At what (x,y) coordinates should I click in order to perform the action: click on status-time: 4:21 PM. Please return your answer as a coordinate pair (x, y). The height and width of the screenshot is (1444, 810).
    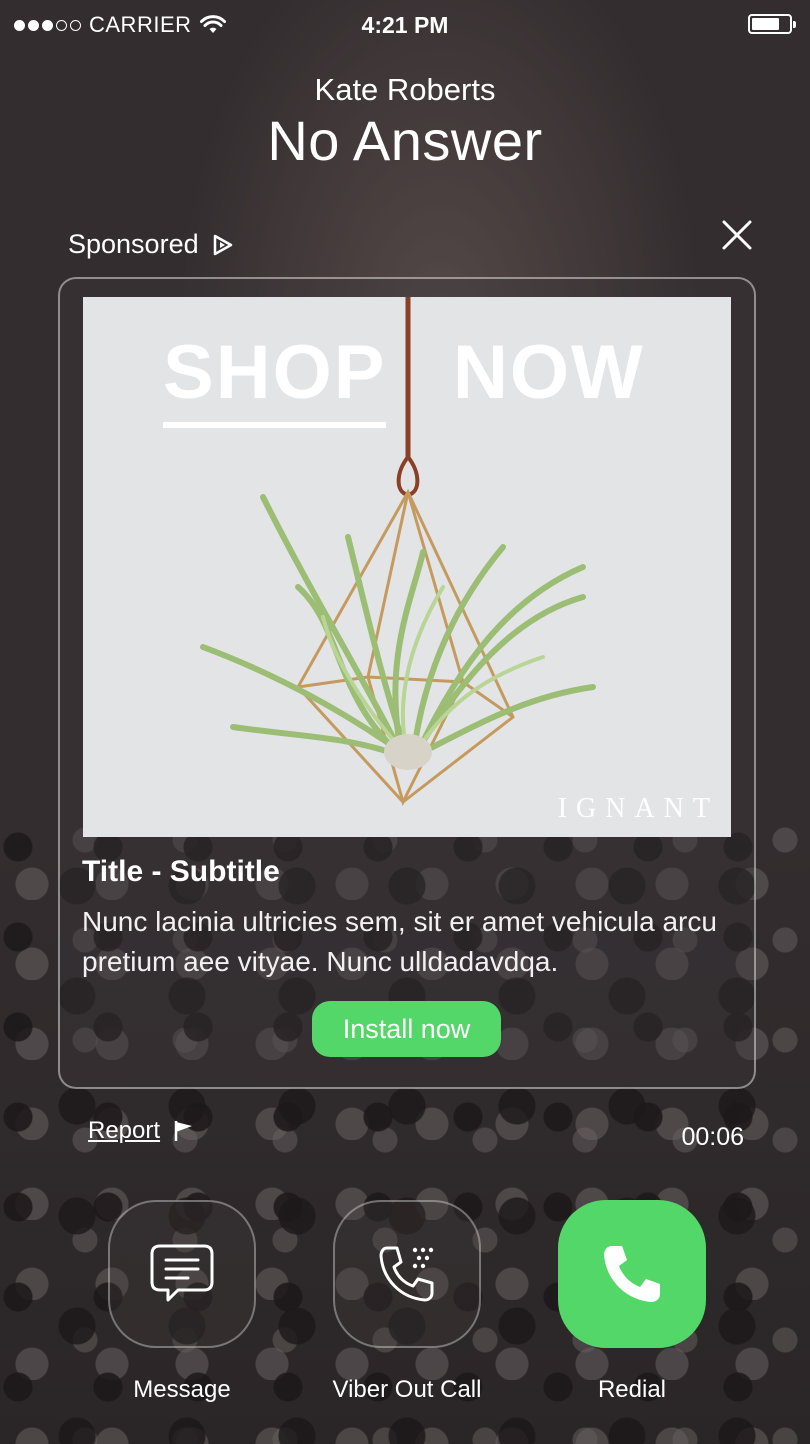
    Looking at the image, I should click on (405, 25).